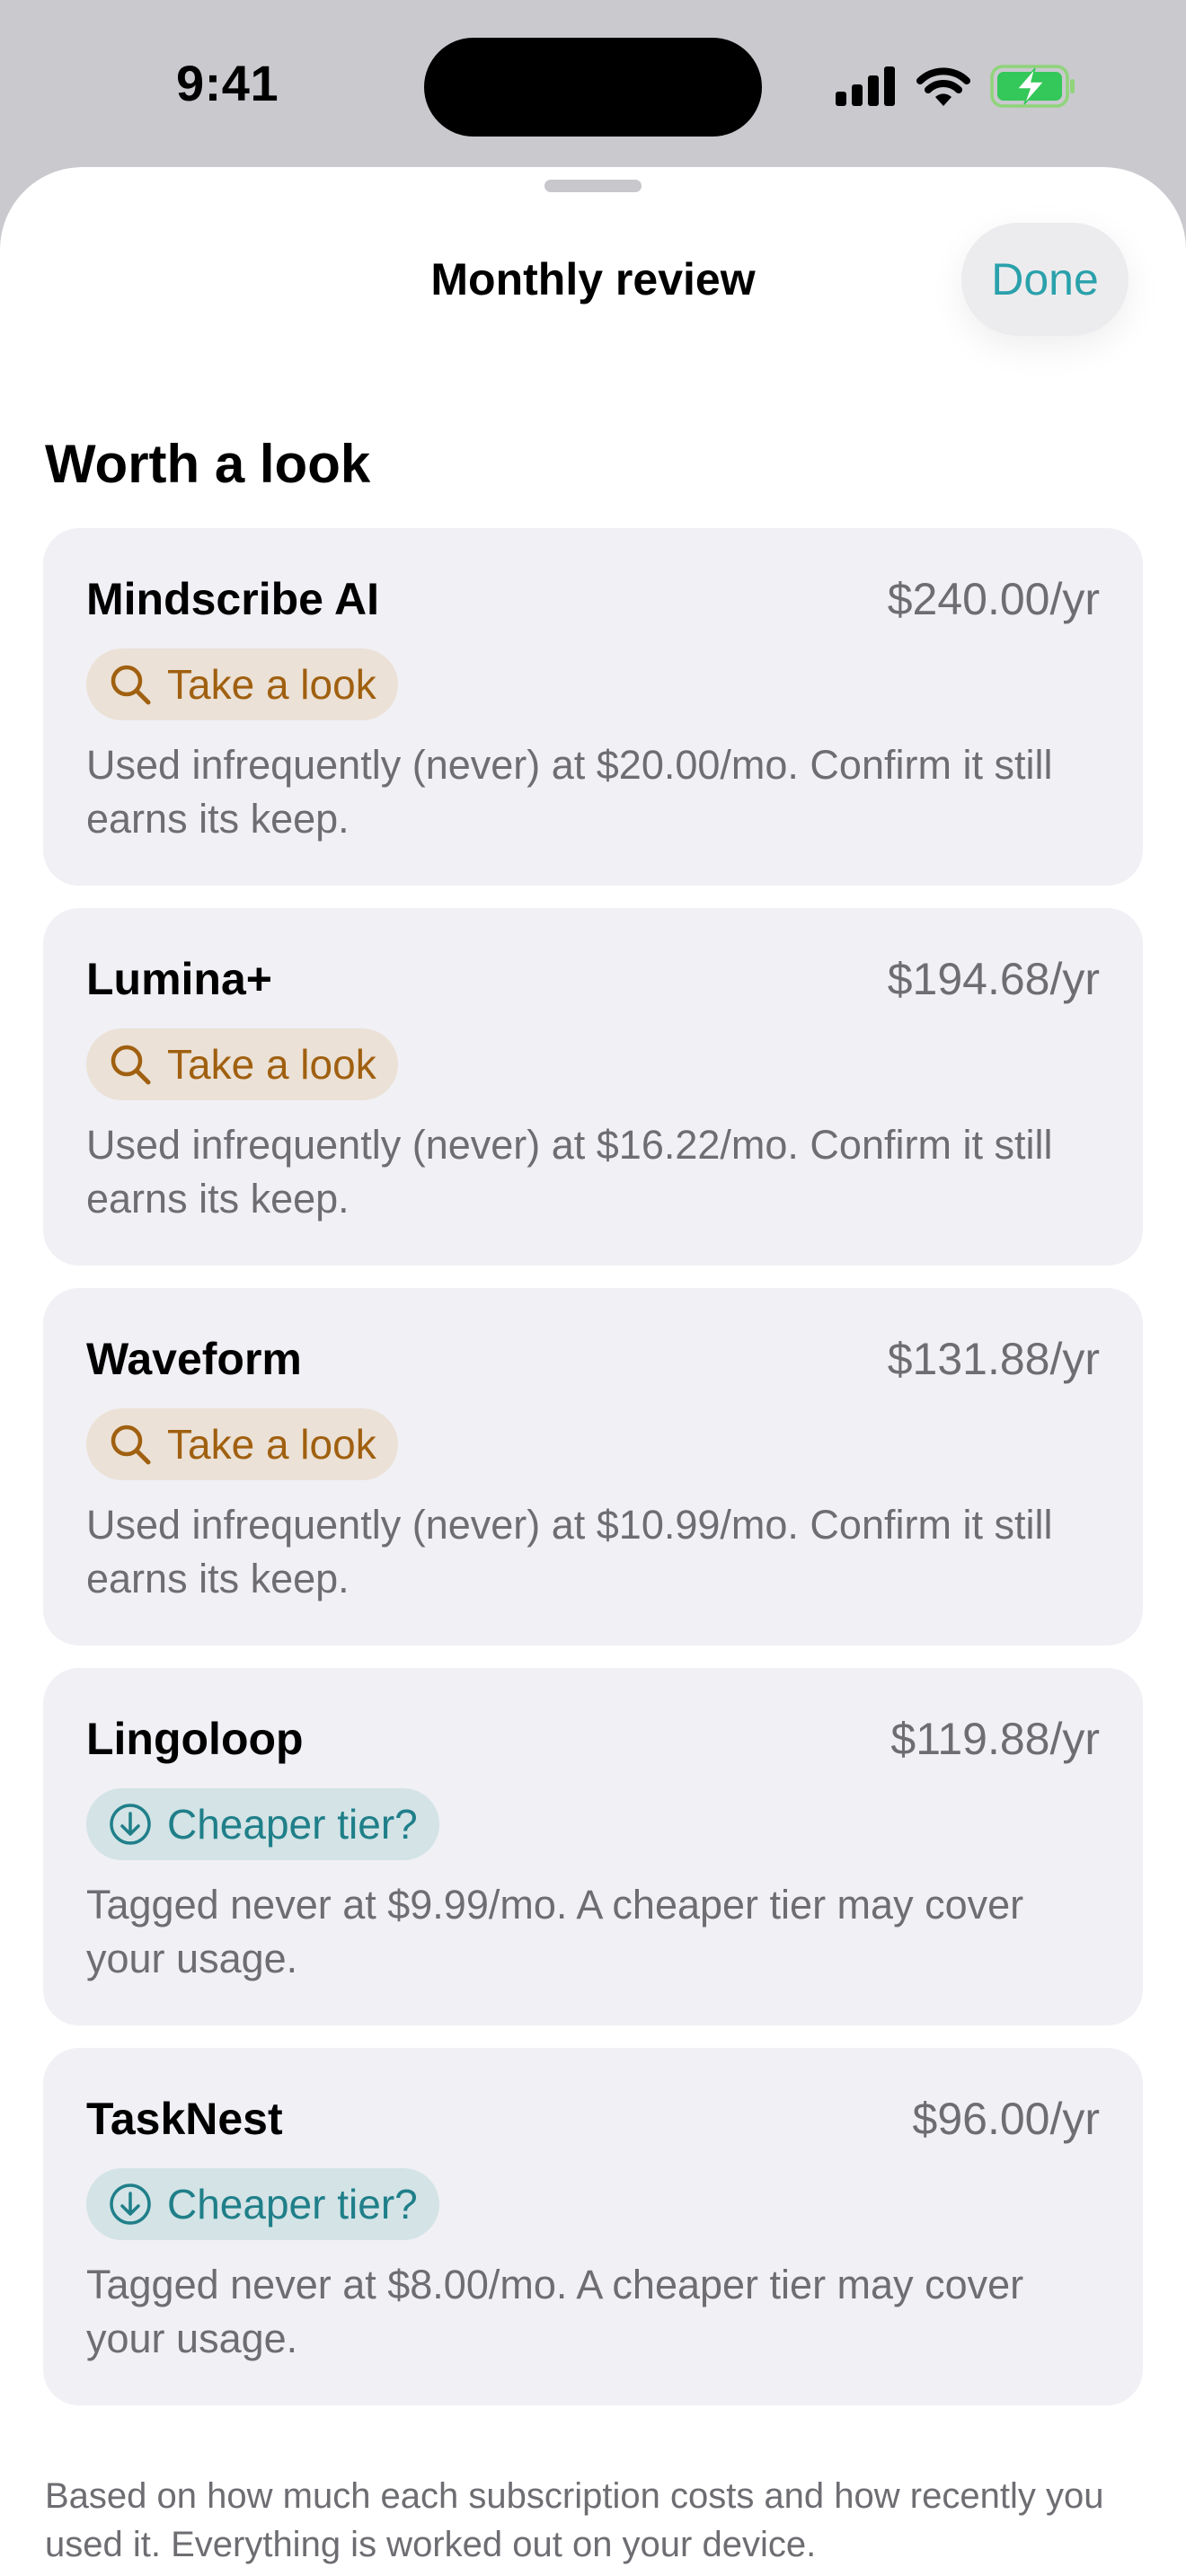 Image resolution: width=1186 pixels, height=2576 pixels. I want to click on subscription-price: $96.00/yr, so click(1006, 2119).